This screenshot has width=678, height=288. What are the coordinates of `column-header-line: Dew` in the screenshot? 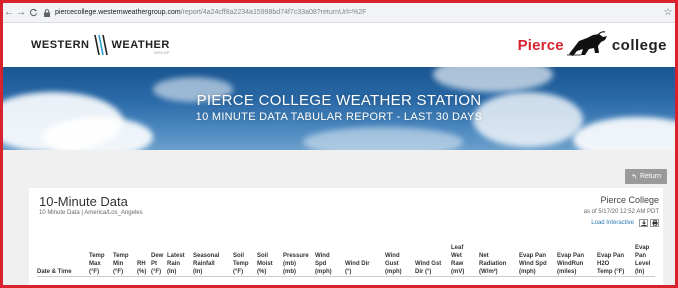 It's located at (157, 256).